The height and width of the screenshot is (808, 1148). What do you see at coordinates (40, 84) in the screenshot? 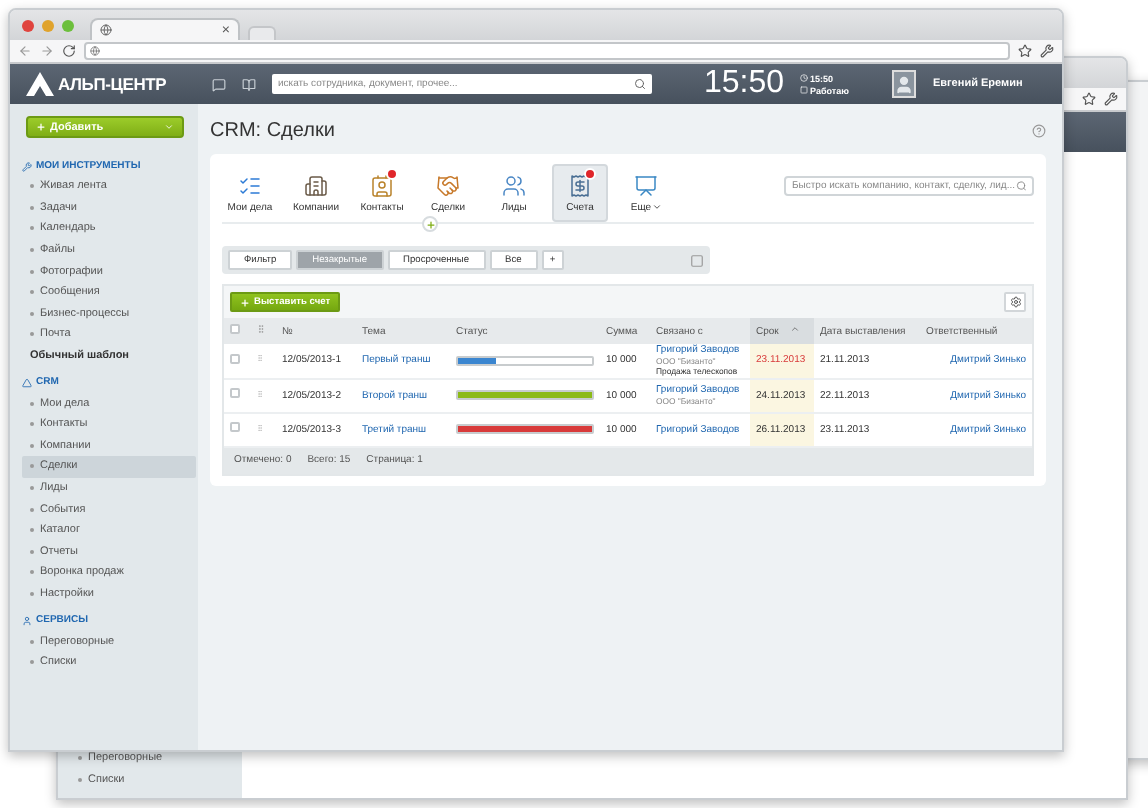
I see `mountain-logo-icon` at bounding box center [40, 84].